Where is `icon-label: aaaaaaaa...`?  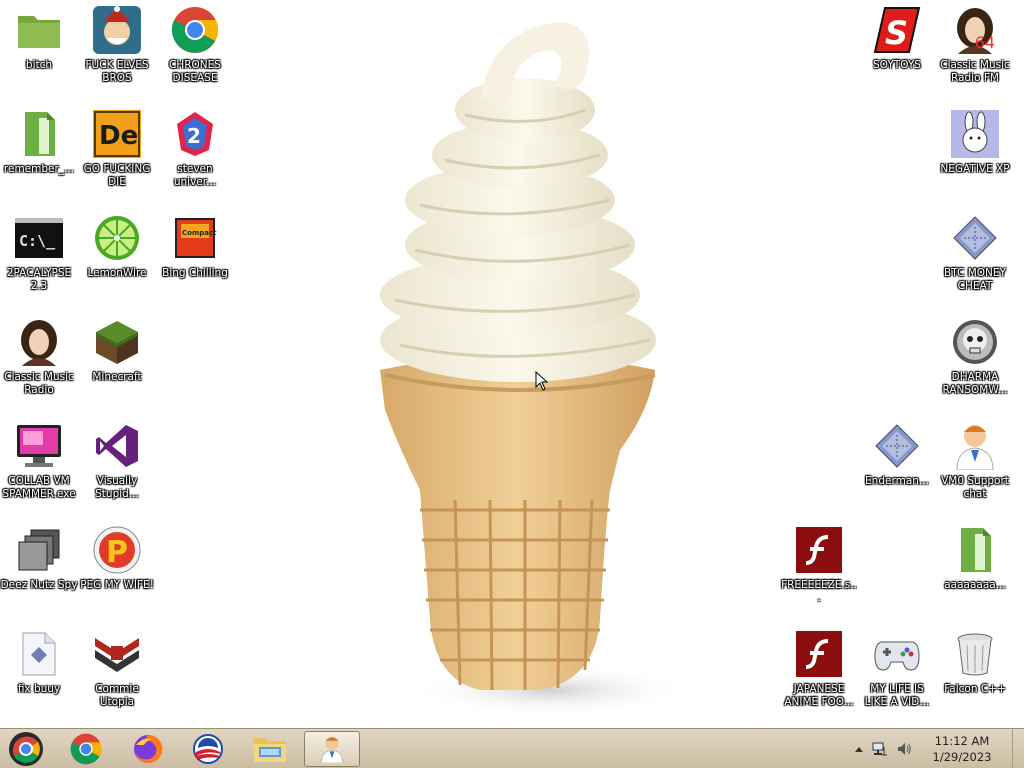 icon-label: aaaaaaaa... is located at coordinates (975, 585).